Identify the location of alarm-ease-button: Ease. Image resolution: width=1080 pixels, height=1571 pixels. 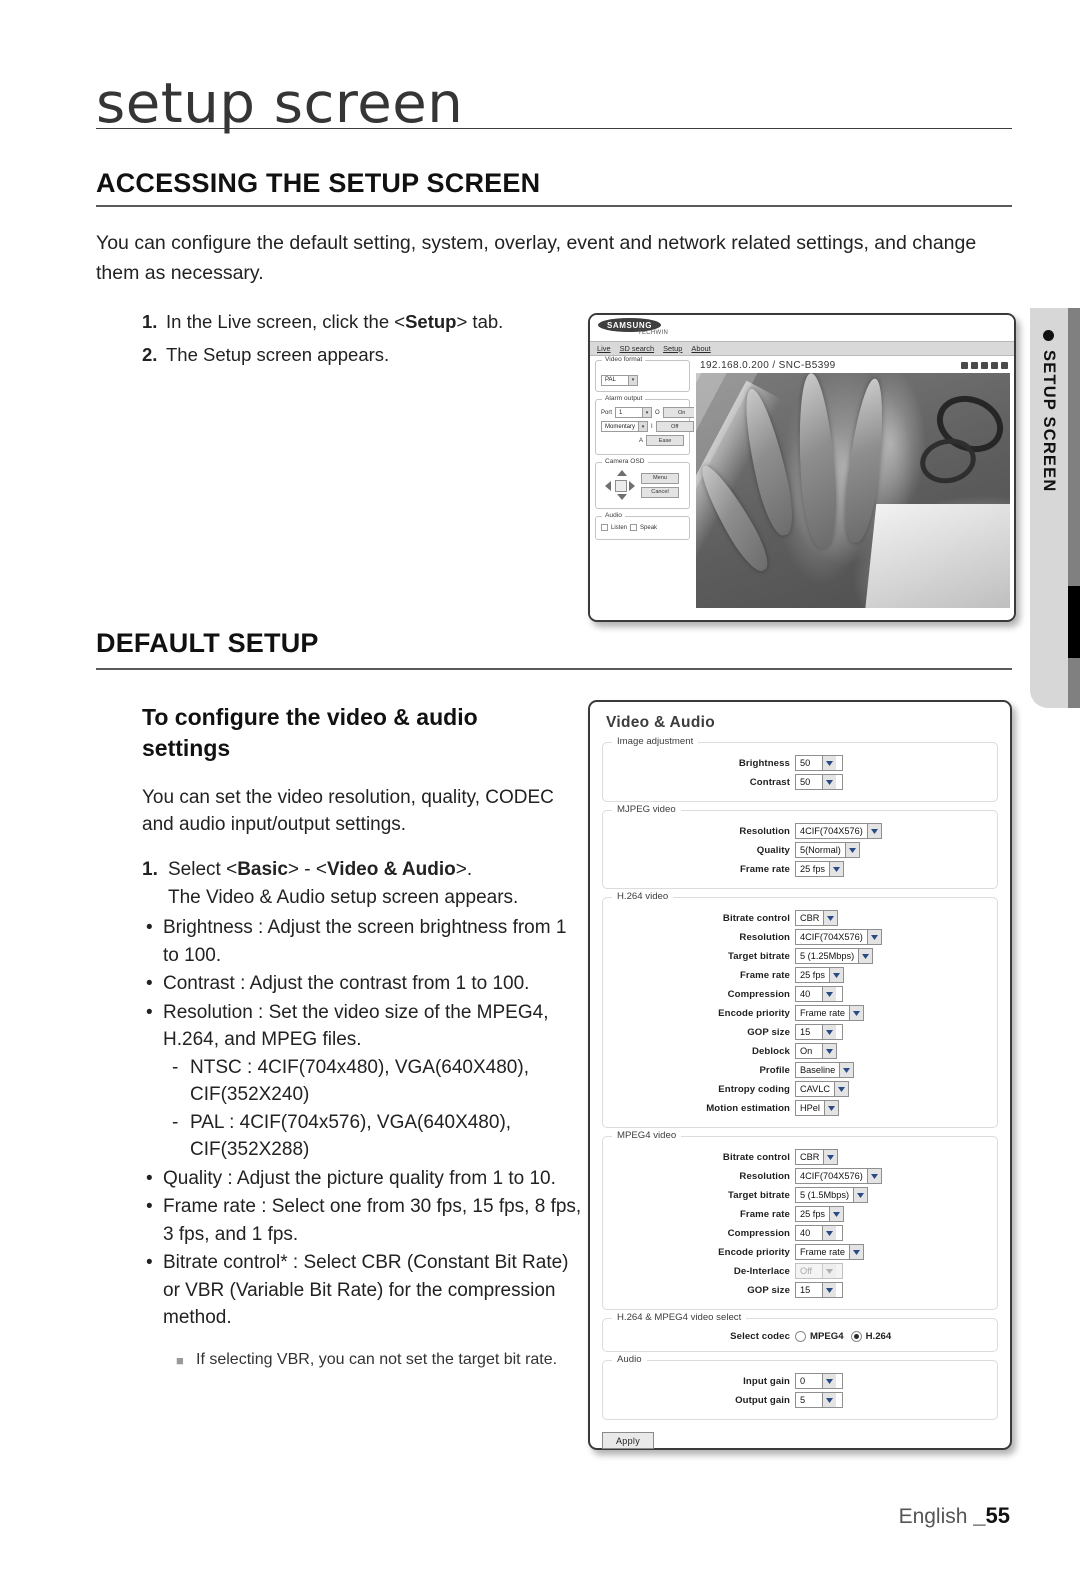
(665, 440).